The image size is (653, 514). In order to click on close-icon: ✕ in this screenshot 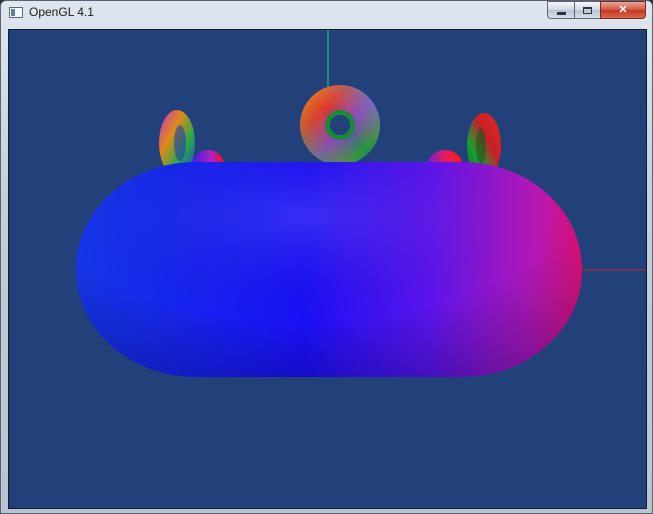, I will do `click(623, 9)`.